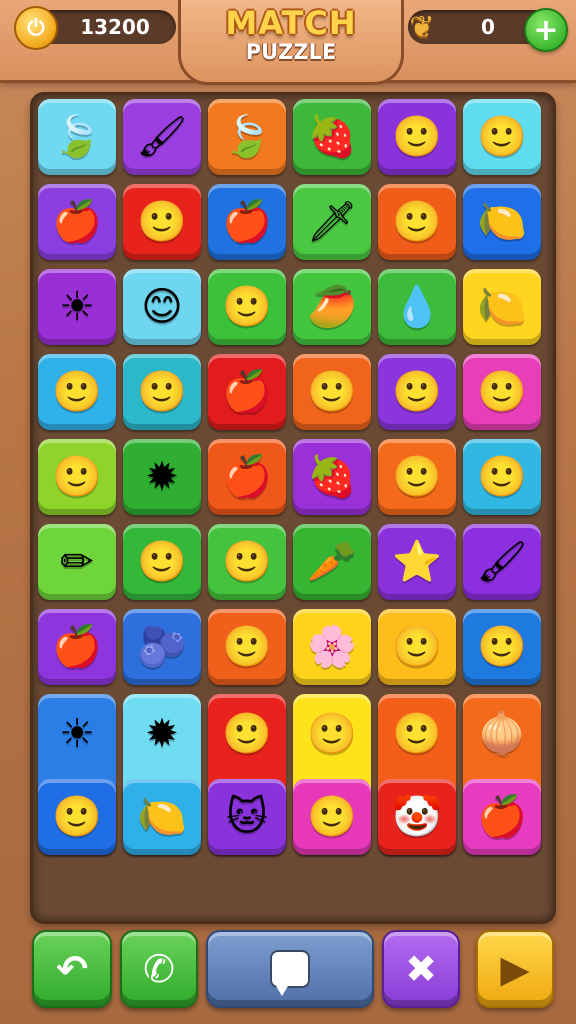 This screenshot has height=1024, width=576. What do you see at coordinates (115, 27) in the screenshot?
I see `coin-amount: 13200` at bounding box center [115, 27].